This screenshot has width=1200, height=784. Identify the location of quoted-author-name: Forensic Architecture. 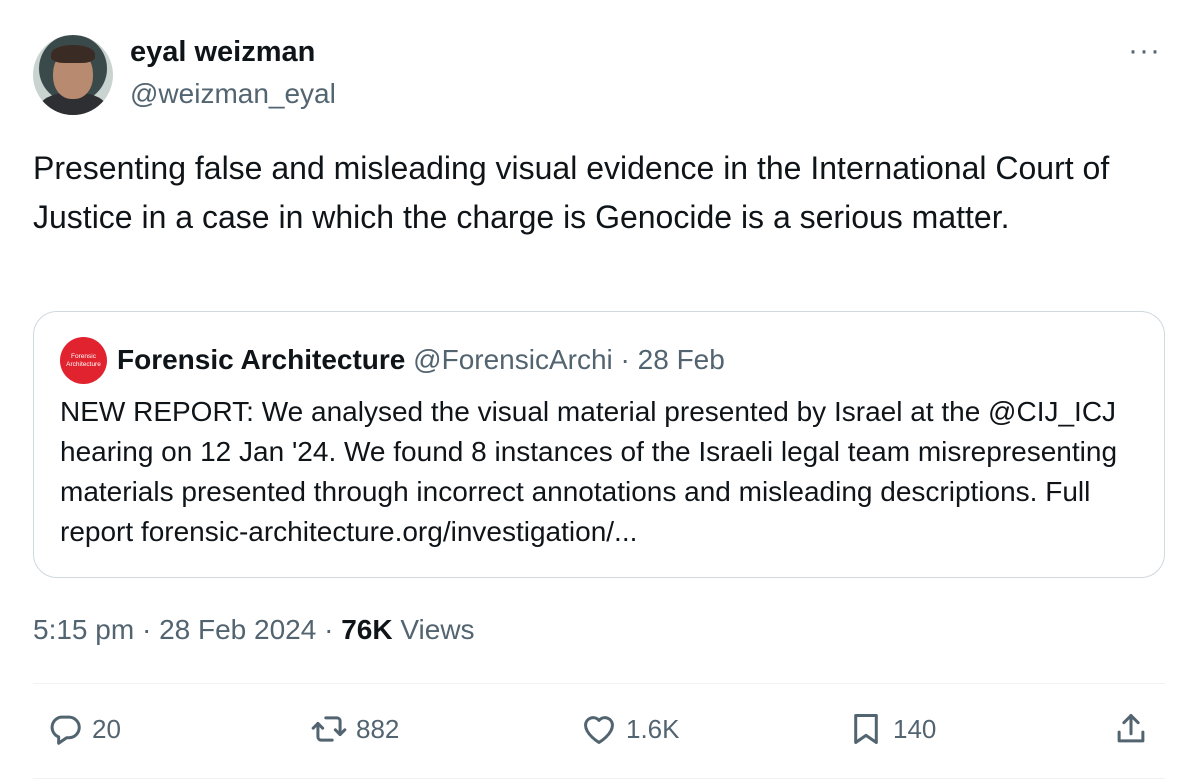
(261, 359).